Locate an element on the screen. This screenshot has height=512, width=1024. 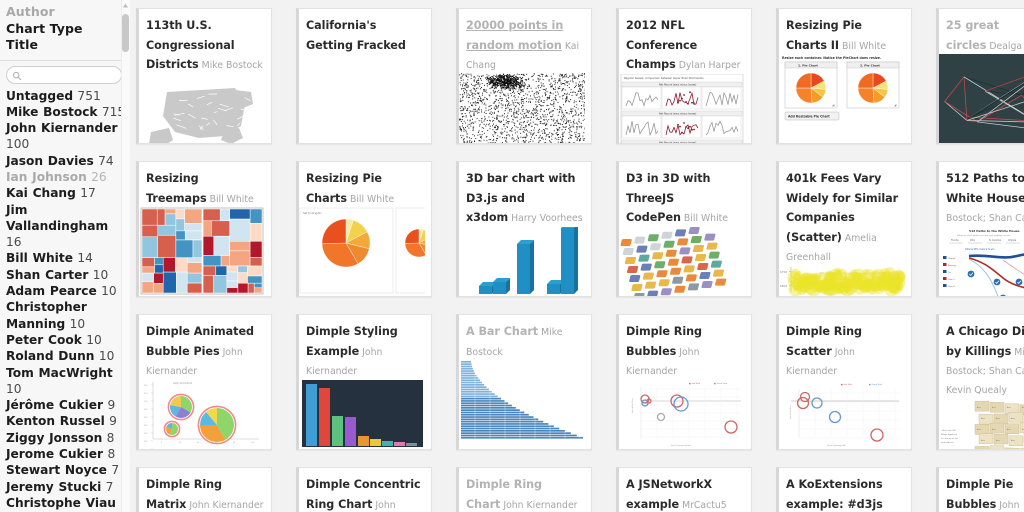
card-thumbnail: Set to Graphic is located at coordinates (365, 251).